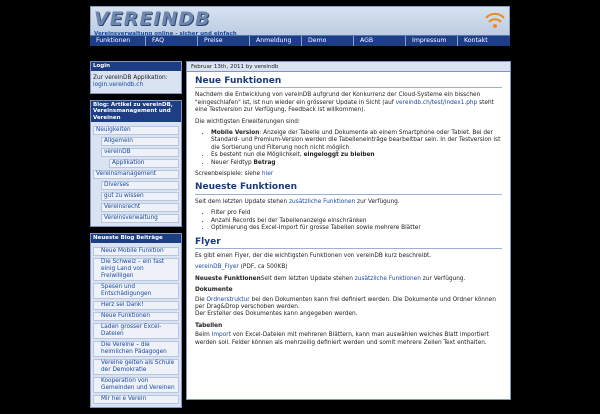  I want to click on paragraph: Die wichtigsten Erweiterungen sind:, so click(247, 121).